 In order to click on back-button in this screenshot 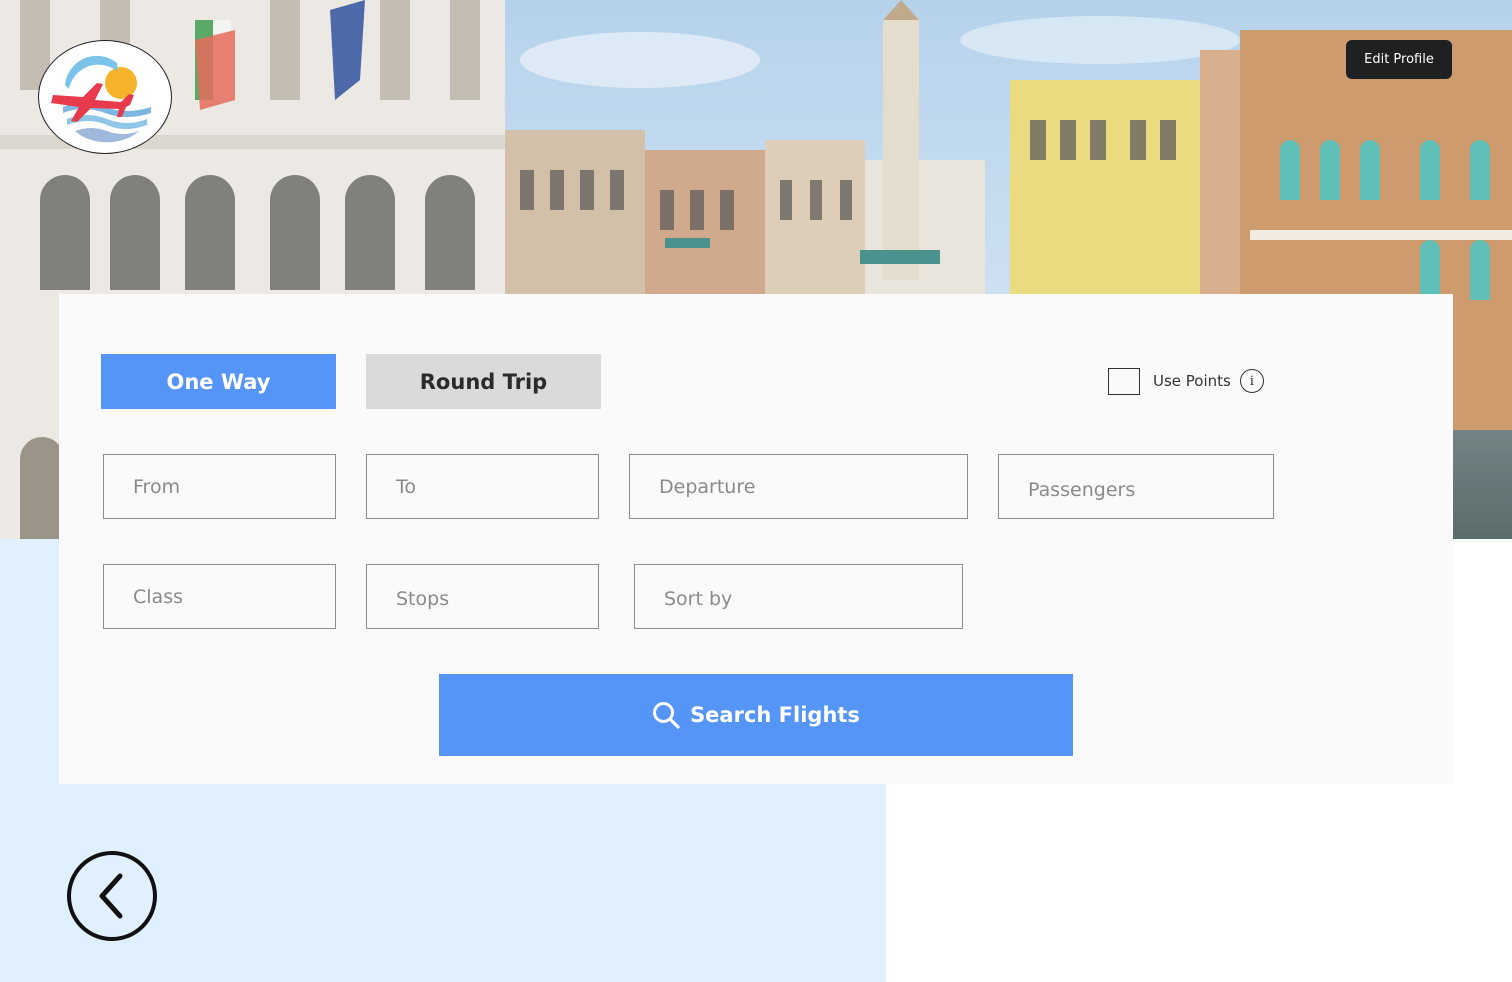, I will do `click(112, 896)`.